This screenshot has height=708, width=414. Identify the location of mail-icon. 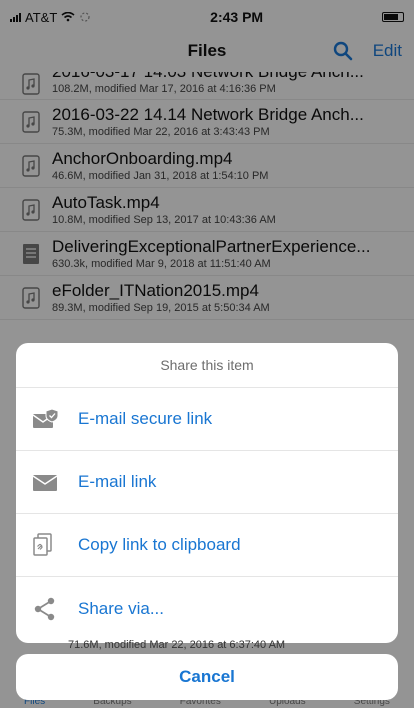
(45, 483).